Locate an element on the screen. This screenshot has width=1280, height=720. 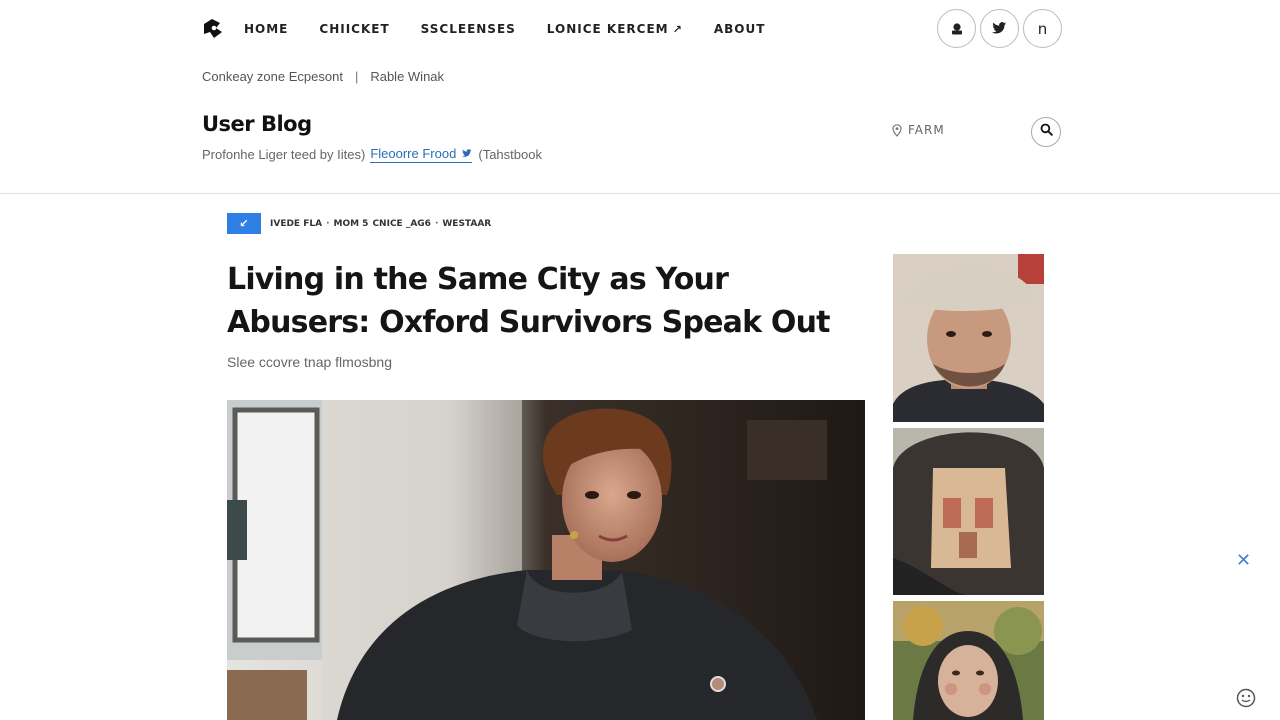
sublink-2: Rable Winak is located at coordinates (407, 76).